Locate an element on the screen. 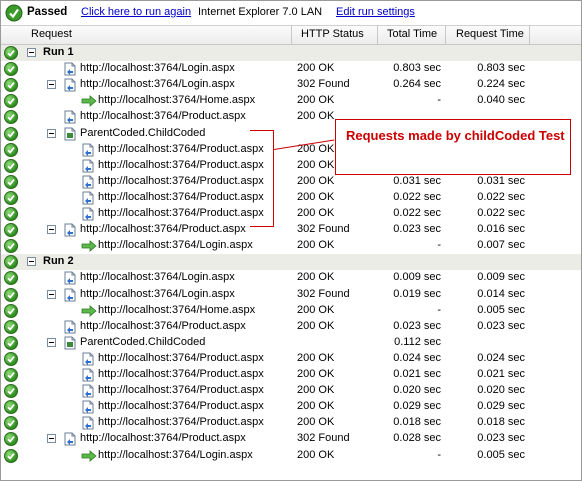 Image resolution: width=582 pixels, height=481 pixels. request-time-cell: 0.029 sec is located at coordinates (501, 406).